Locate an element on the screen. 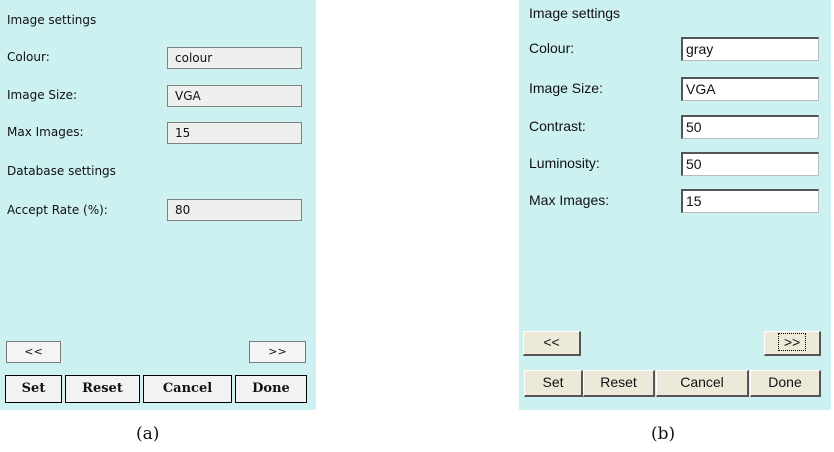 This screenshot has height=452, width=834. colour-field: colour is located at coordinates (234, 58).